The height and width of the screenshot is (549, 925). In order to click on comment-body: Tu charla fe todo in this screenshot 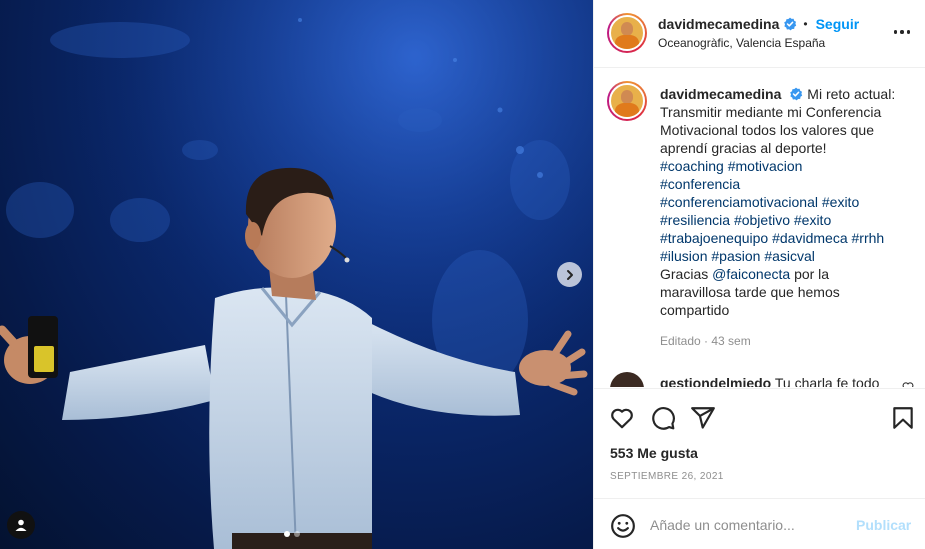, I will do `click(827, 381)`.